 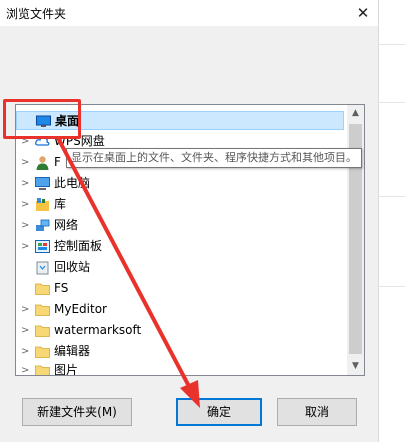 What do you see at coordinates (214, 158) in the screenshot?
I see `desktop-tooltip: 显示在桌面上的文件、文件夹、程序快捷方式和其他项目。` at bounding box center [214, 158].